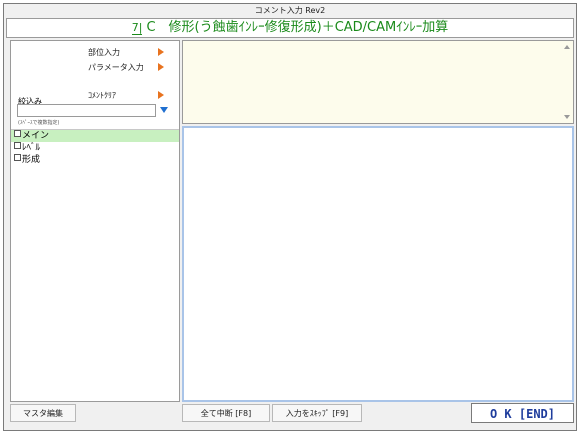 This screenshot has height=435, width=581. I want to click on scroll-up-icon, so click(567, 47).